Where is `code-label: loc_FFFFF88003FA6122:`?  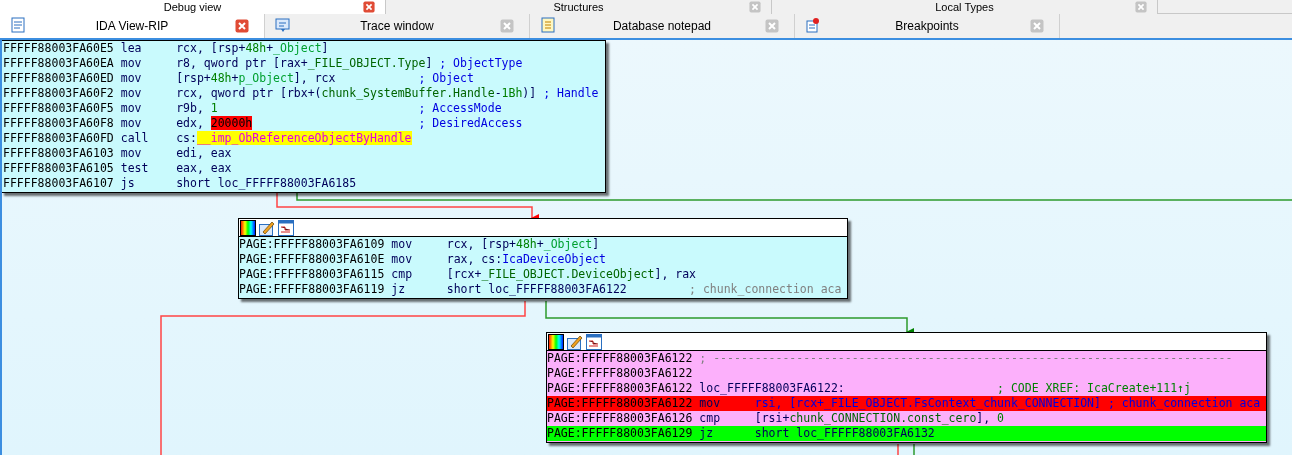
code-label: loc_FFFFF88003FA6122: is located at coordinates (772, 388).